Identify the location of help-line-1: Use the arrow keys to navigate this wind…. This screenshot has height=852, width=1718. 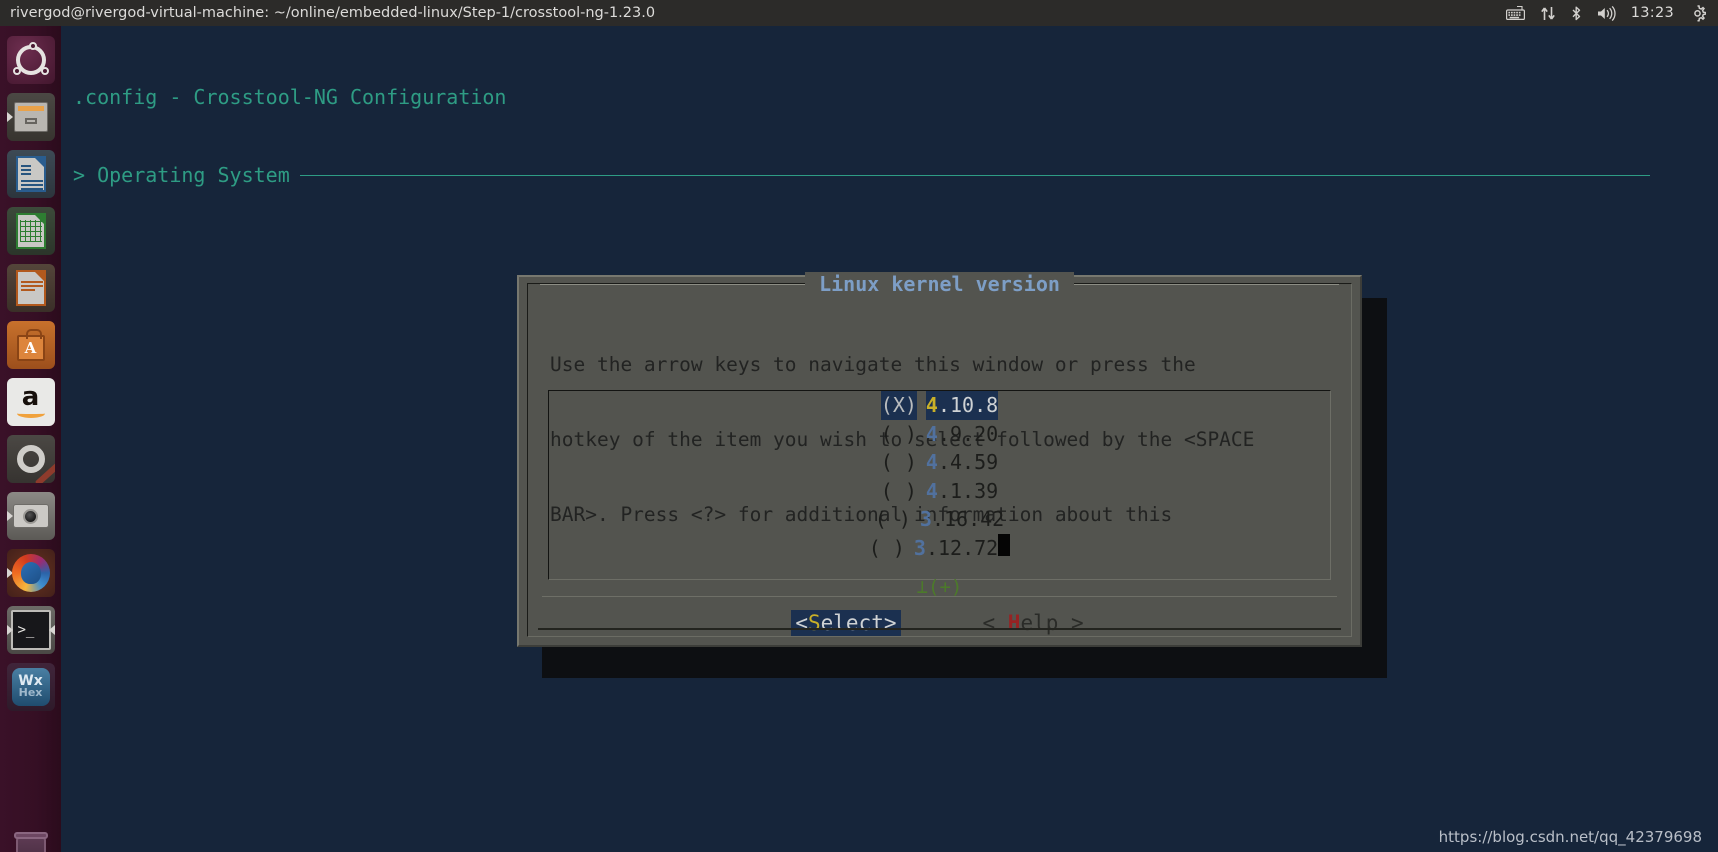
(873, 364).